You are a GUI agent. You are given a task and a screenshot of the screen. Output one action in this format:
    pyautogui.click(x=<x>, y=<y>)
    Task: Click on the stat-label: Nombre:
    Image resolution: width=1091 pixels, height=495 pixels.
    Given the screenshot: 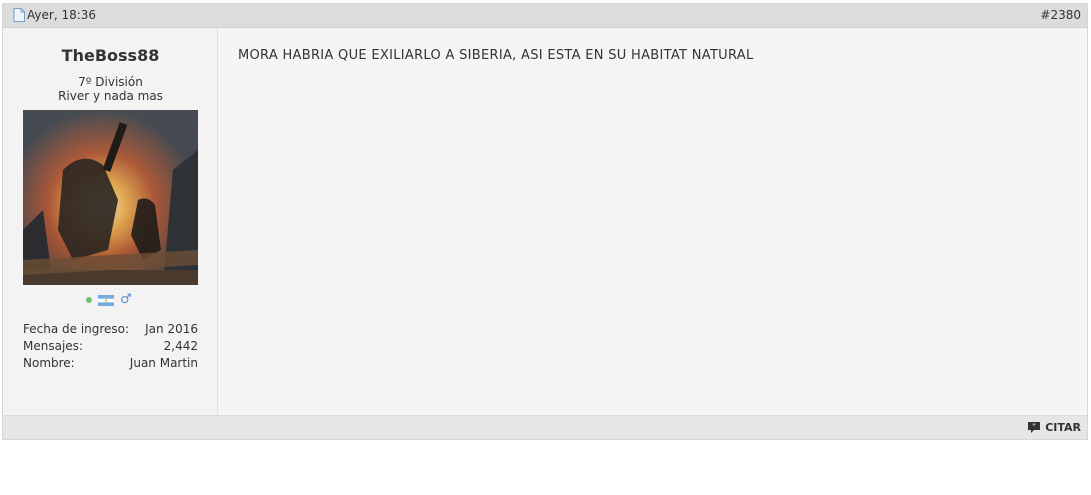 What is the action you would take?
    pyautogui.click(x=49, y=363)
    